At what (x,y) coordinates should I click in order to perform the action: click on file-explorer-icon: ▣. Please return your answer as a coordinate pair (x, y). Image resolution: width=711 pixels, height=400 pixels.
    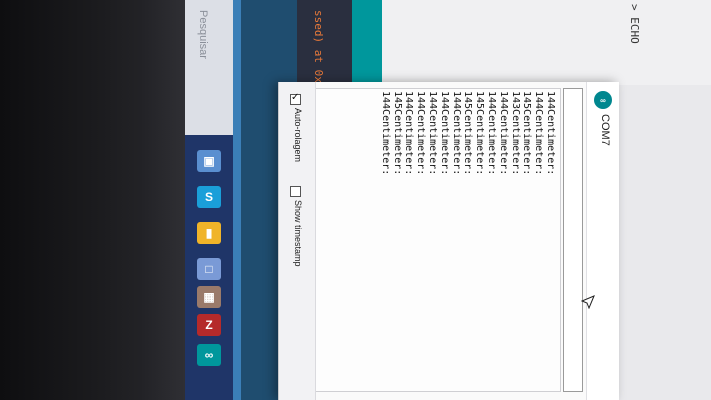
    Looking at the image, I should click on (209, 161).